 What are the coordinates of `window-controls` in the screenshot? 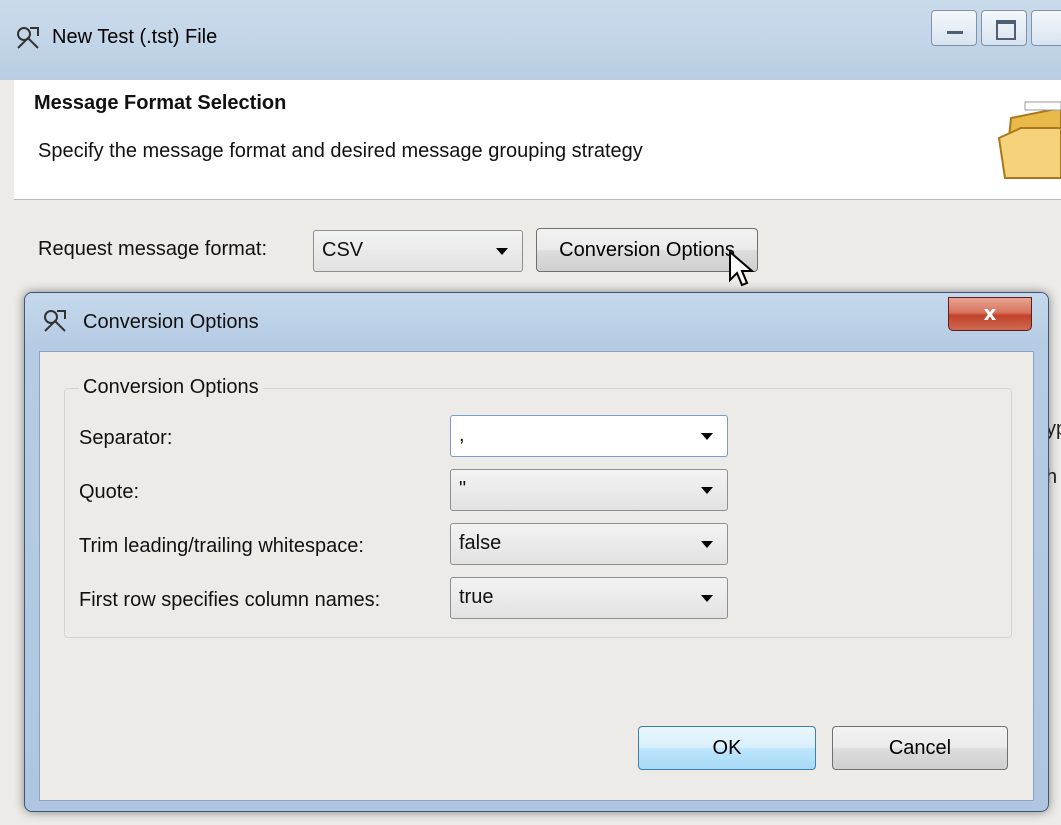 It's located at (994, 28).